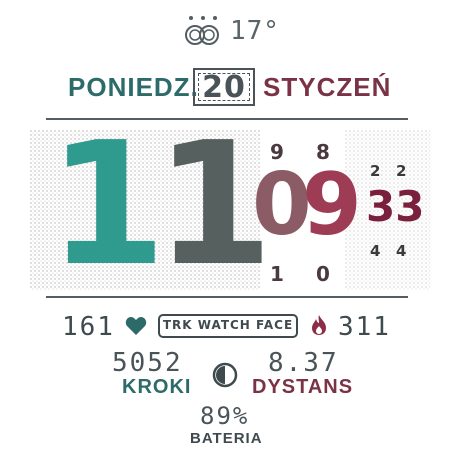 The image size is (454, 454). I want to click on seconds-prev-digit-1: 2, so click(375, 171).